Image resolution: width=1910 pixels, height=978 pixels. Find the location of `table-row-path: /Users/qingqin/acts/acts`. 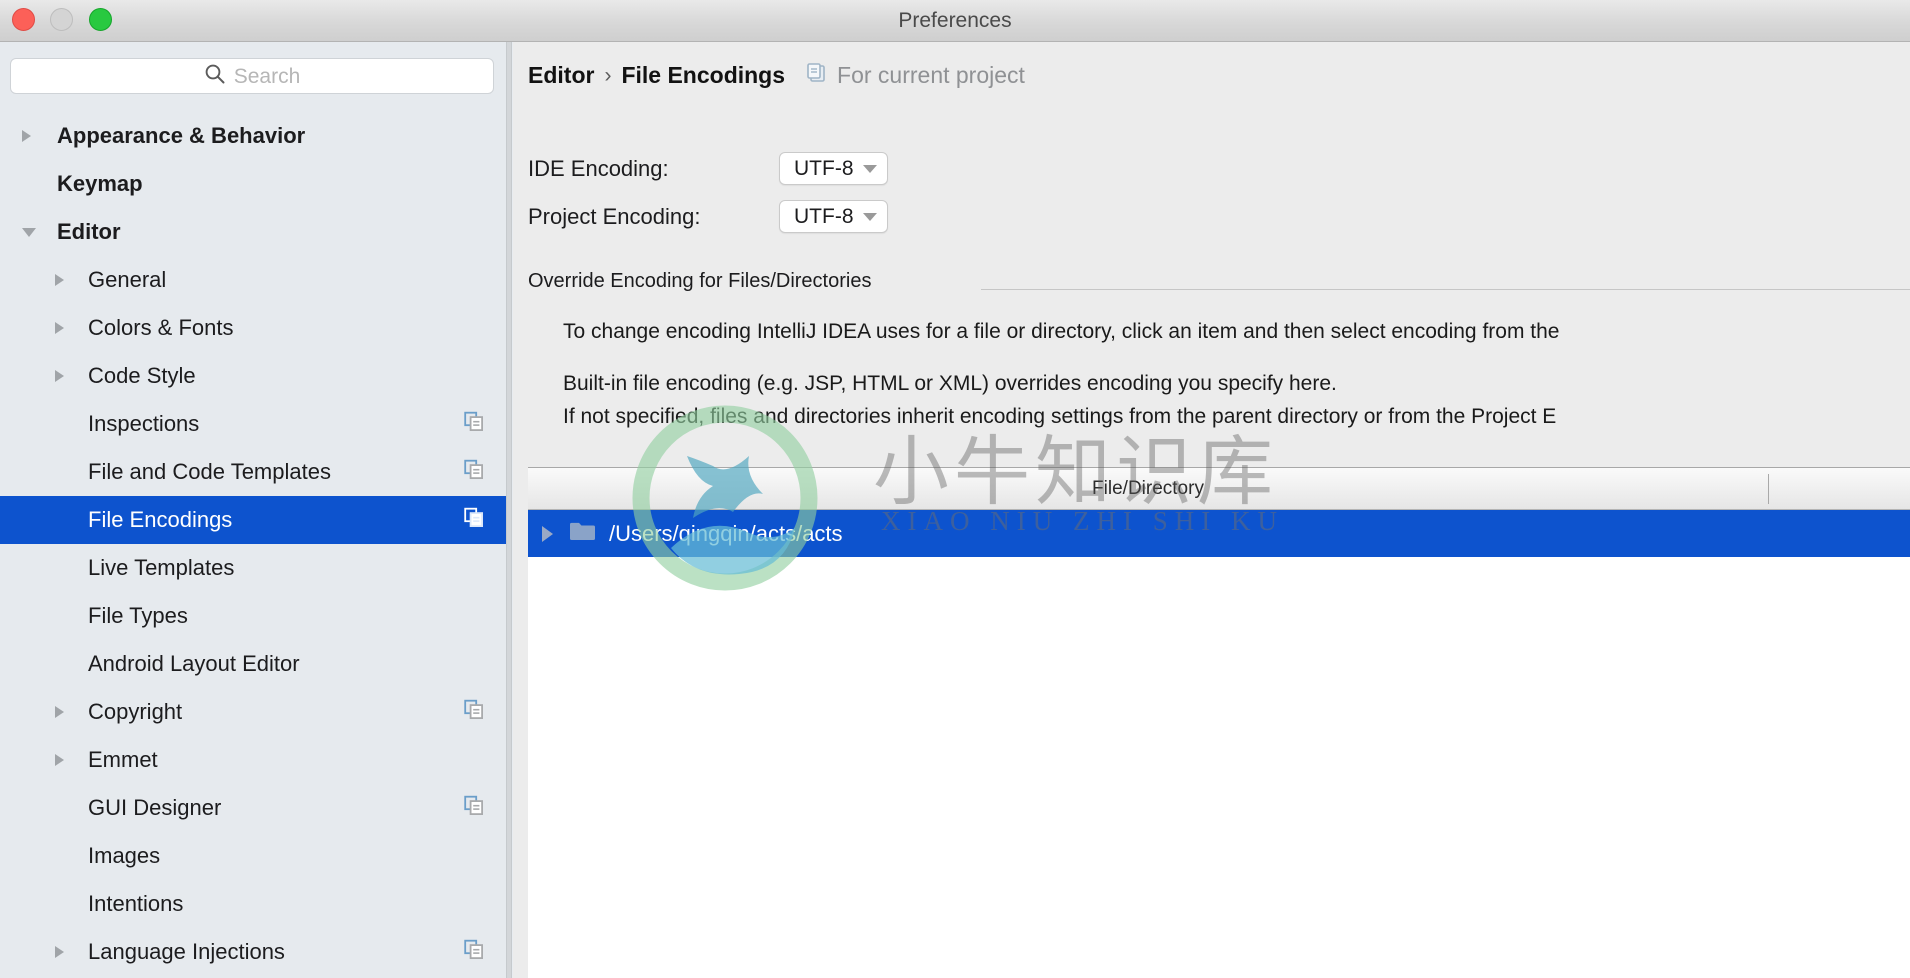

table-row-path: /Users/qingqin/acts/acts is located at coordinates (726, 533).